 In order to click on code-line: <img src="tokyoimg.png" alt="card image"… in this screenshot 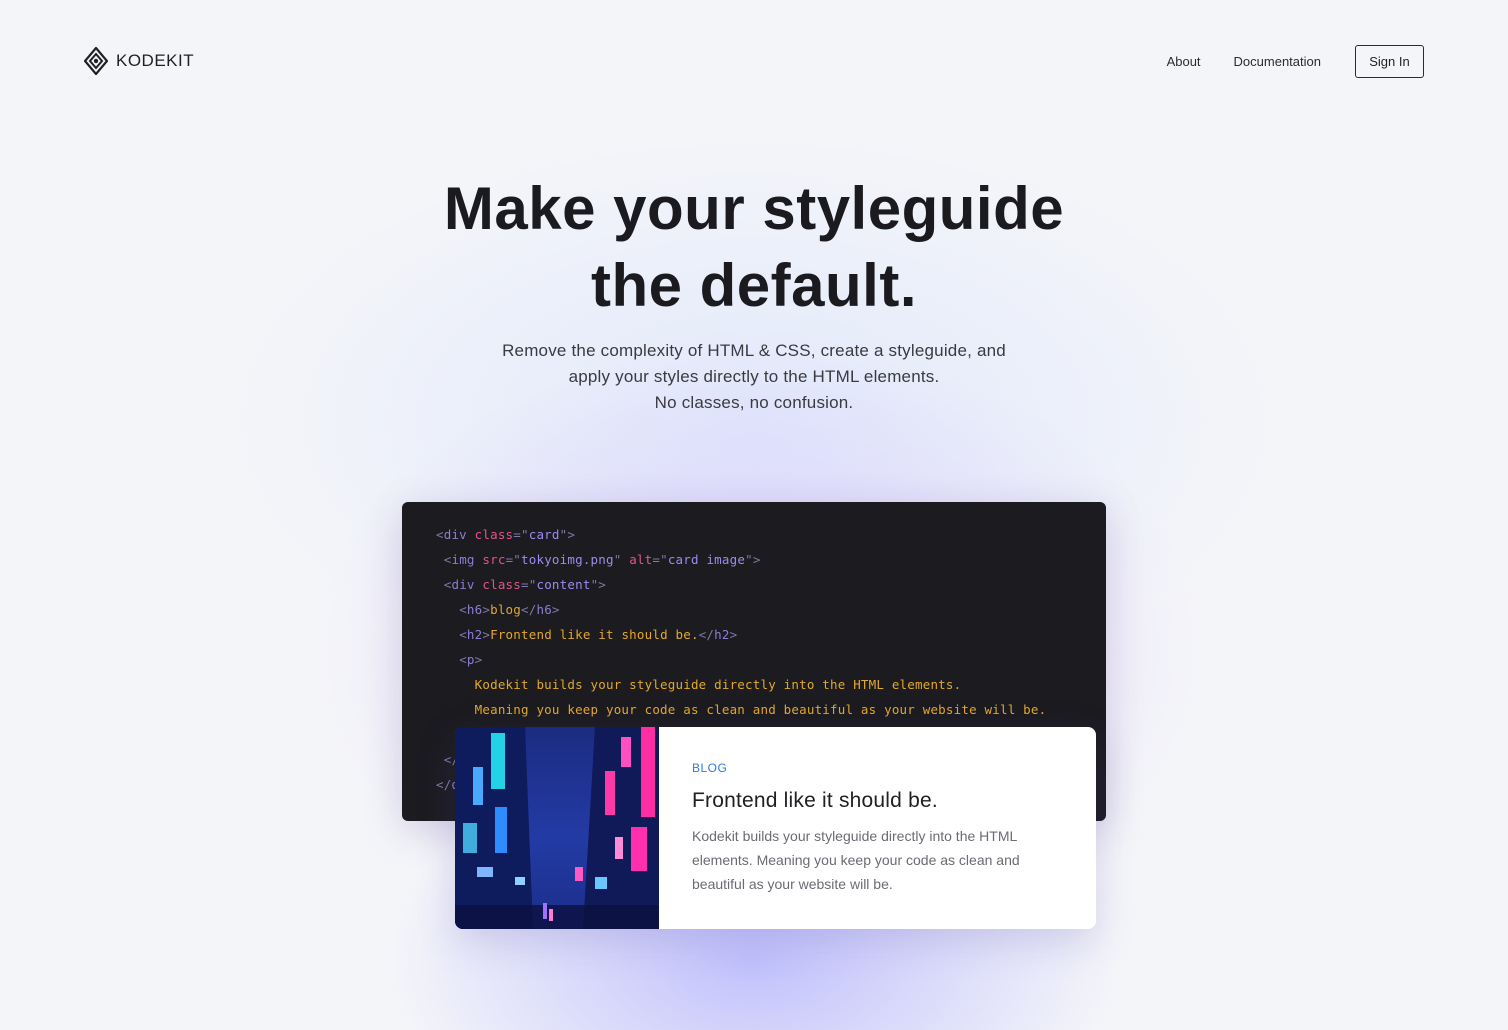, I will do `click(598, 559)`.